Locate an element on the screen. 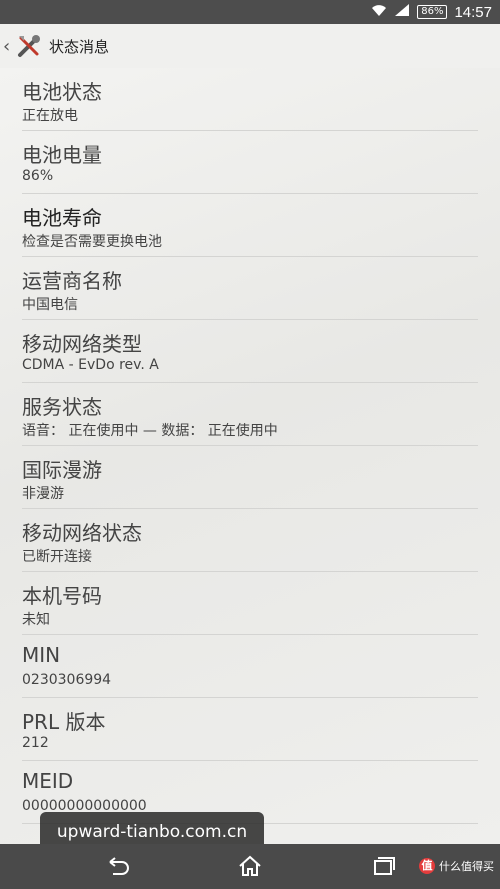 This screenshot has width=500, height=889. battery-indicator: 86% is located at coordinates (432, 12).